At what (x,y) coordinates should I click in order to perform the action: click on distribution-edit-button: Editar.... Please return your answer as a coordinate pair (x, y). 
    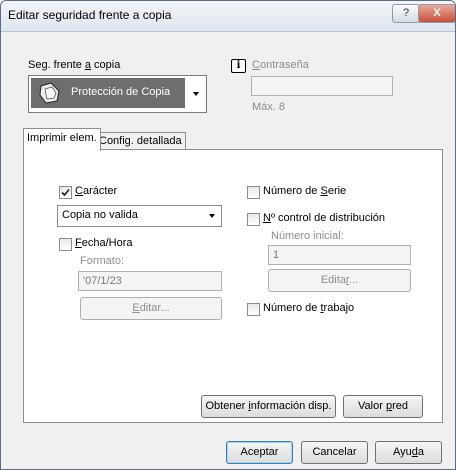
    Looking at the image, I should click on (339, 280).